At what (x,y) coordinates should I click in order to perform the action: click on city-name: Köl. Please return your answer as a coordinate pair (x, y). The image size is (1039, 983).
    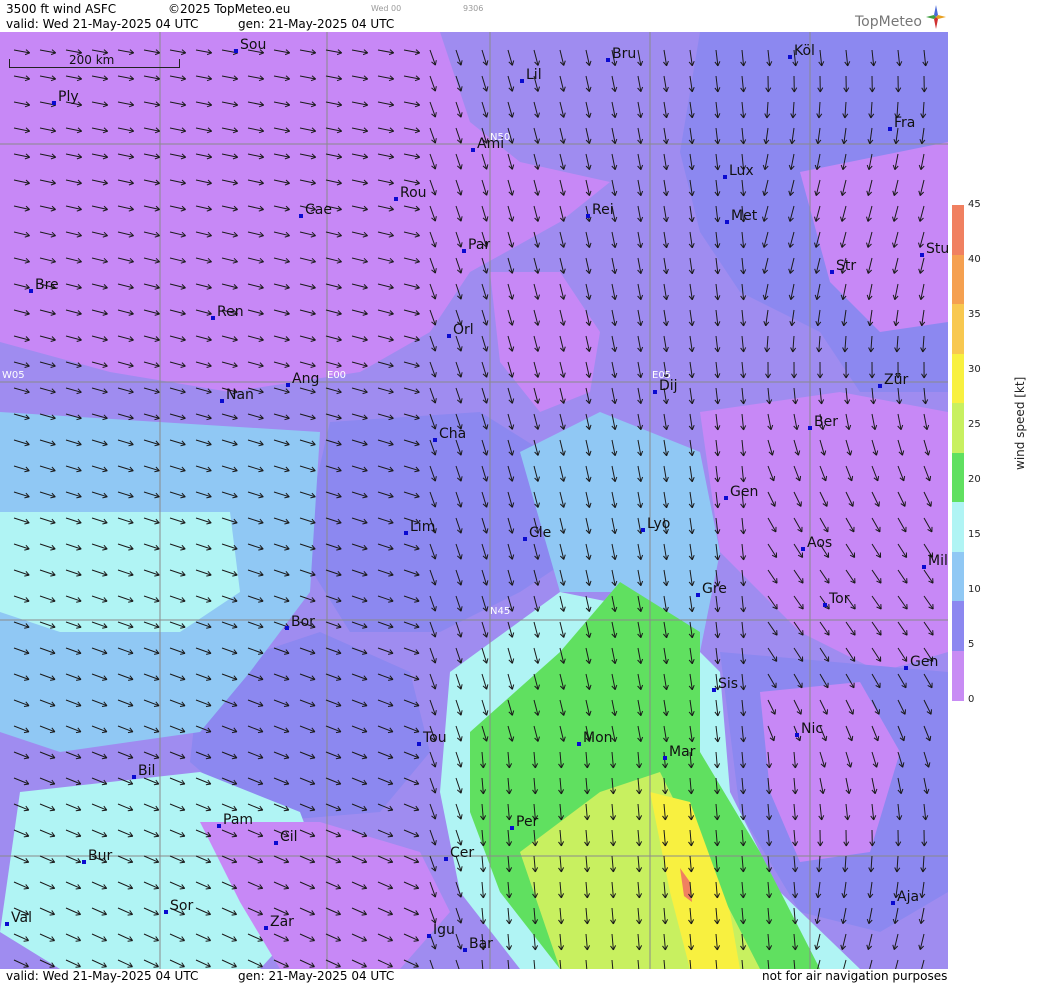
    Looking at the image, I should click on (804, 51).